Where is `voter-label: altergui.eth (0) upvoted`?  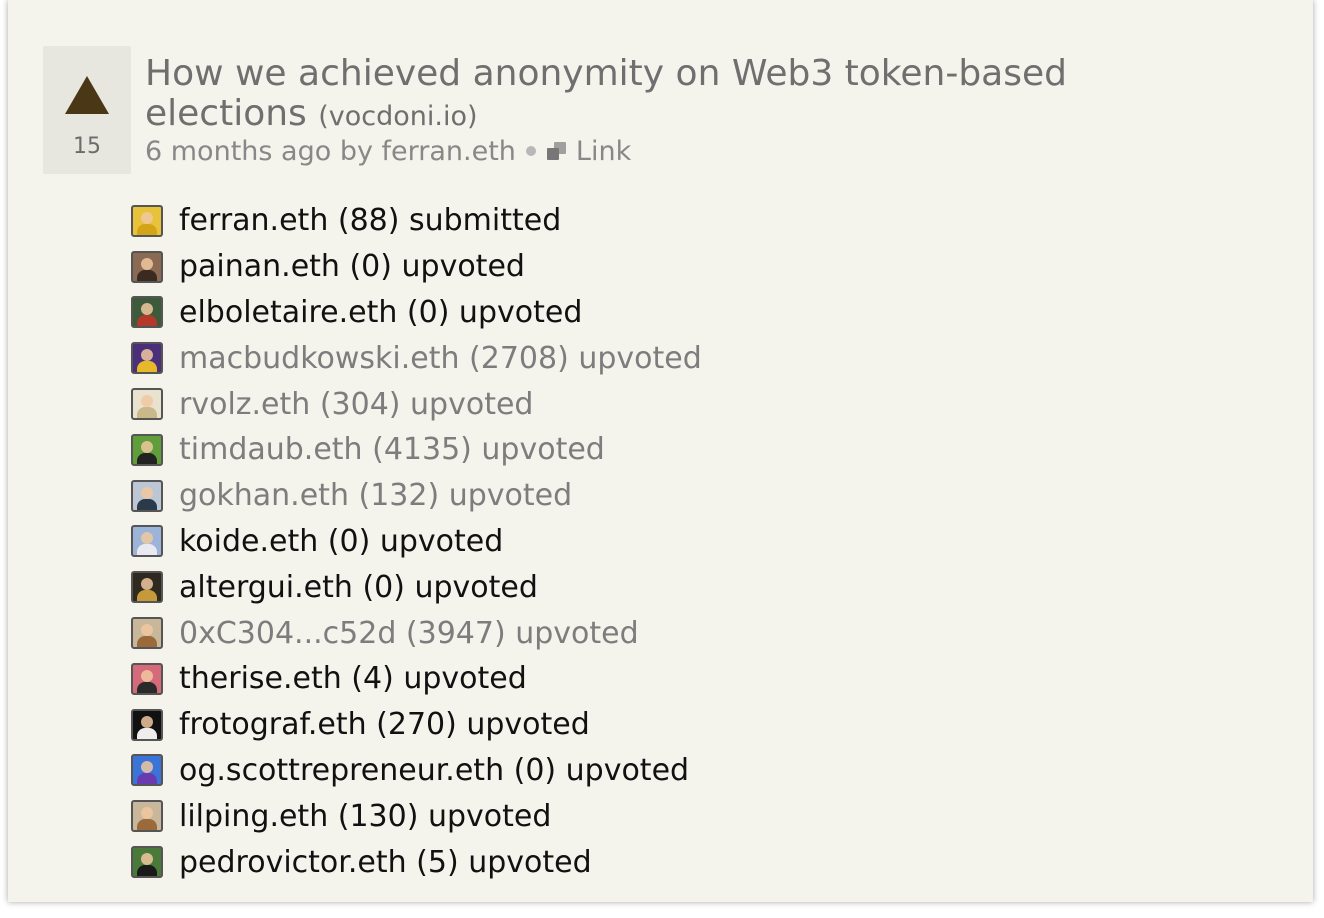 voter-label: altergui.eth (0) upvoted is located at coordinates (358, 587).